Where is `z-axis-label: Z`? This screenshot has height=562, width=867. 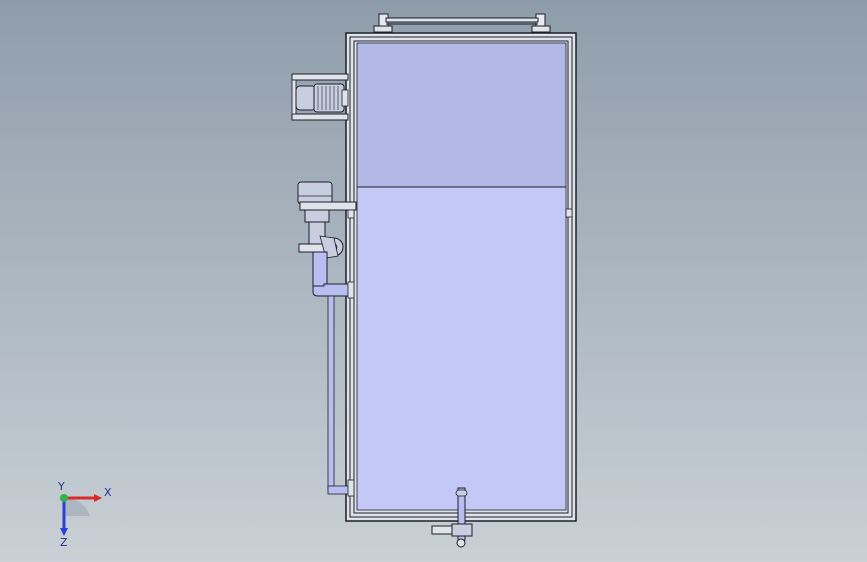
z-axis-label: Z is located at coordinates (64, 542).